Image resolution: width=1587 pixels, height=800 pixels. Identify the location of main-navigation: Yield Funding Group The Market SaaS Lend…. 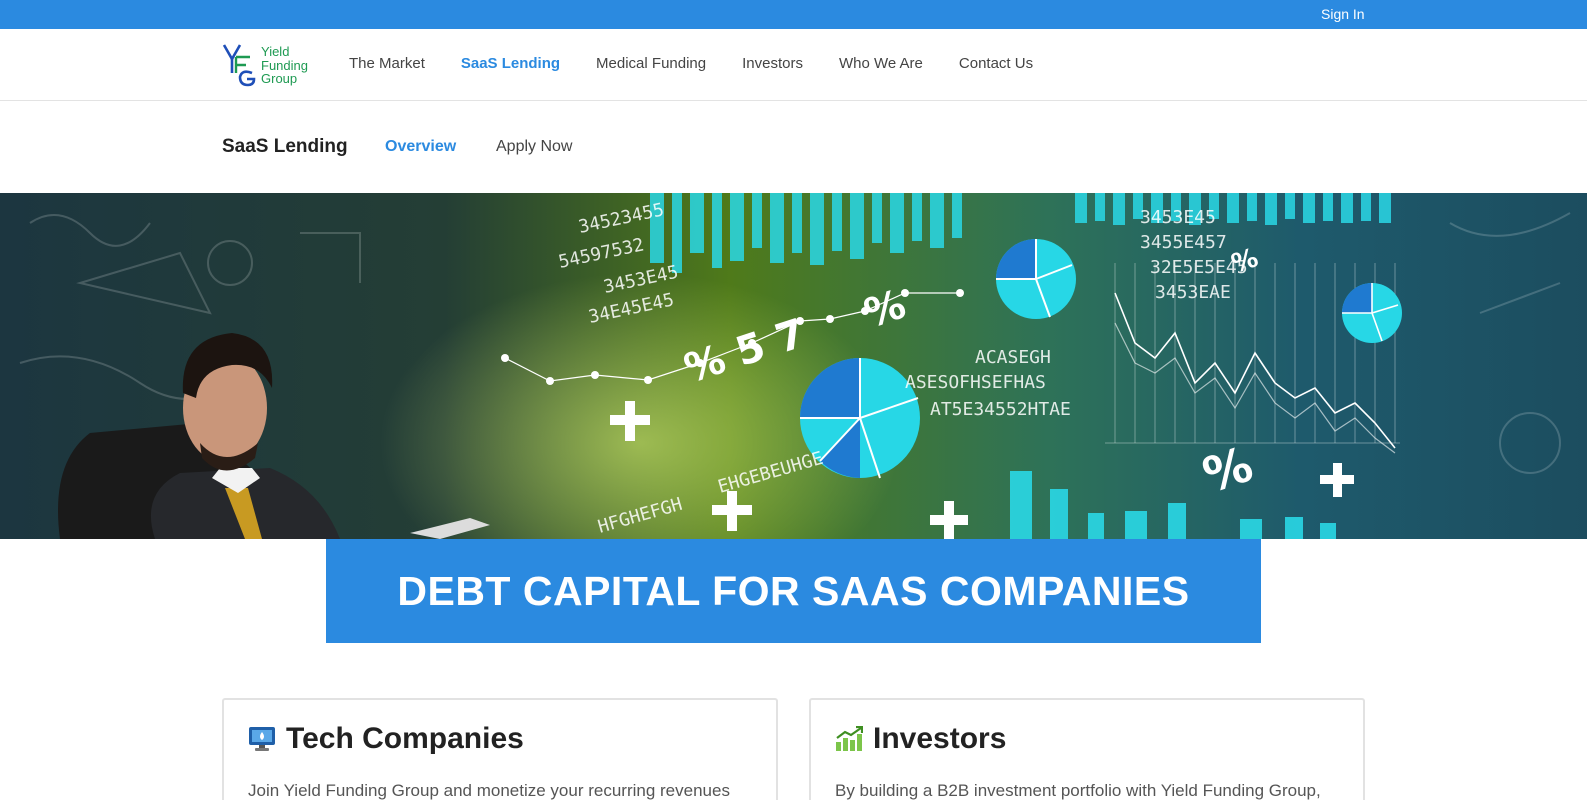
(793, 65).